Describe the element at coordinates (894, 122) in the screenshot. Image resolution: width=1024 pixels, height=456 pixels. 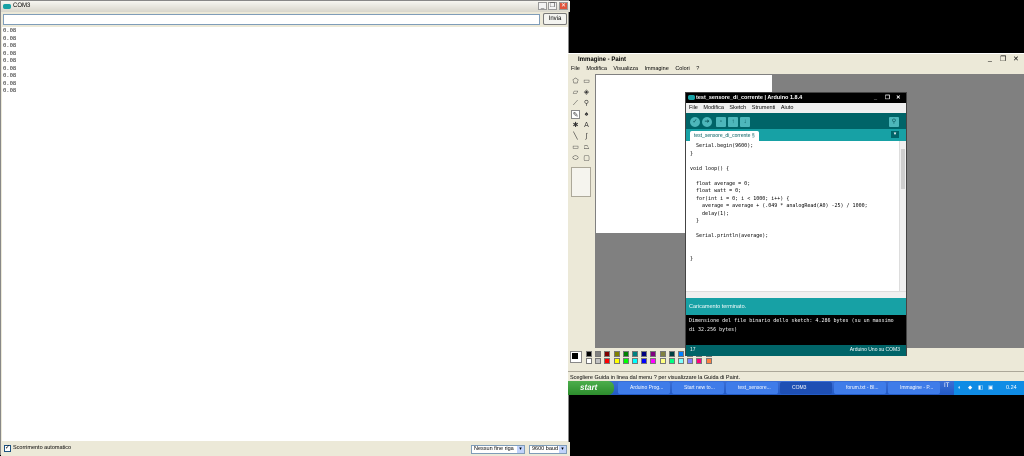
I see `serial-monitor-icon: ⚲` at that location.